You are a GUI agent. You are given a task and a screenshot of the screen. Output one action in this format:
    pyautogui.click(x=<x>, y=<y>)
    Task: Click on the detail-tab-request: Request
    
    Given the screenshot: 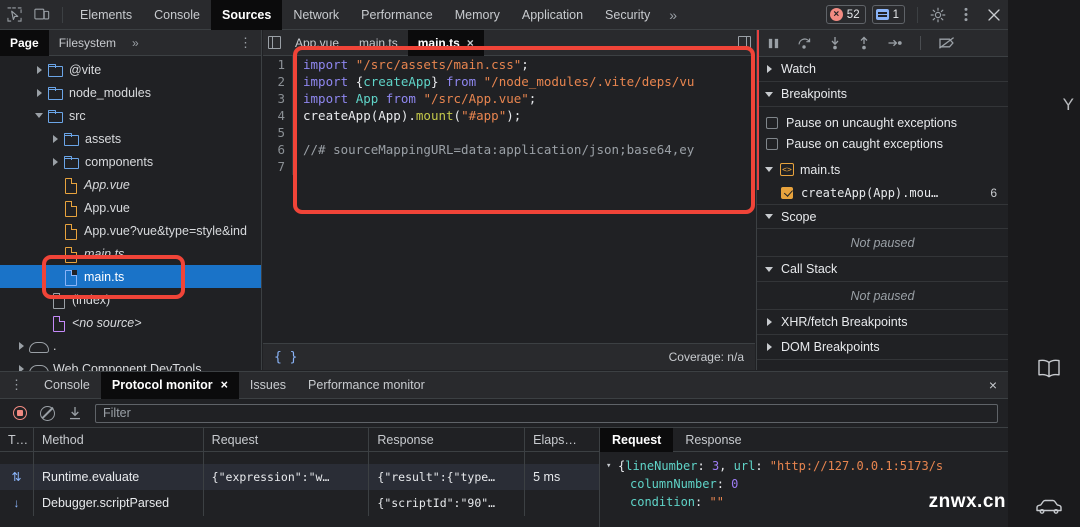 What is the action you would take?
    pyautogui.click(x=637, y=439)
    